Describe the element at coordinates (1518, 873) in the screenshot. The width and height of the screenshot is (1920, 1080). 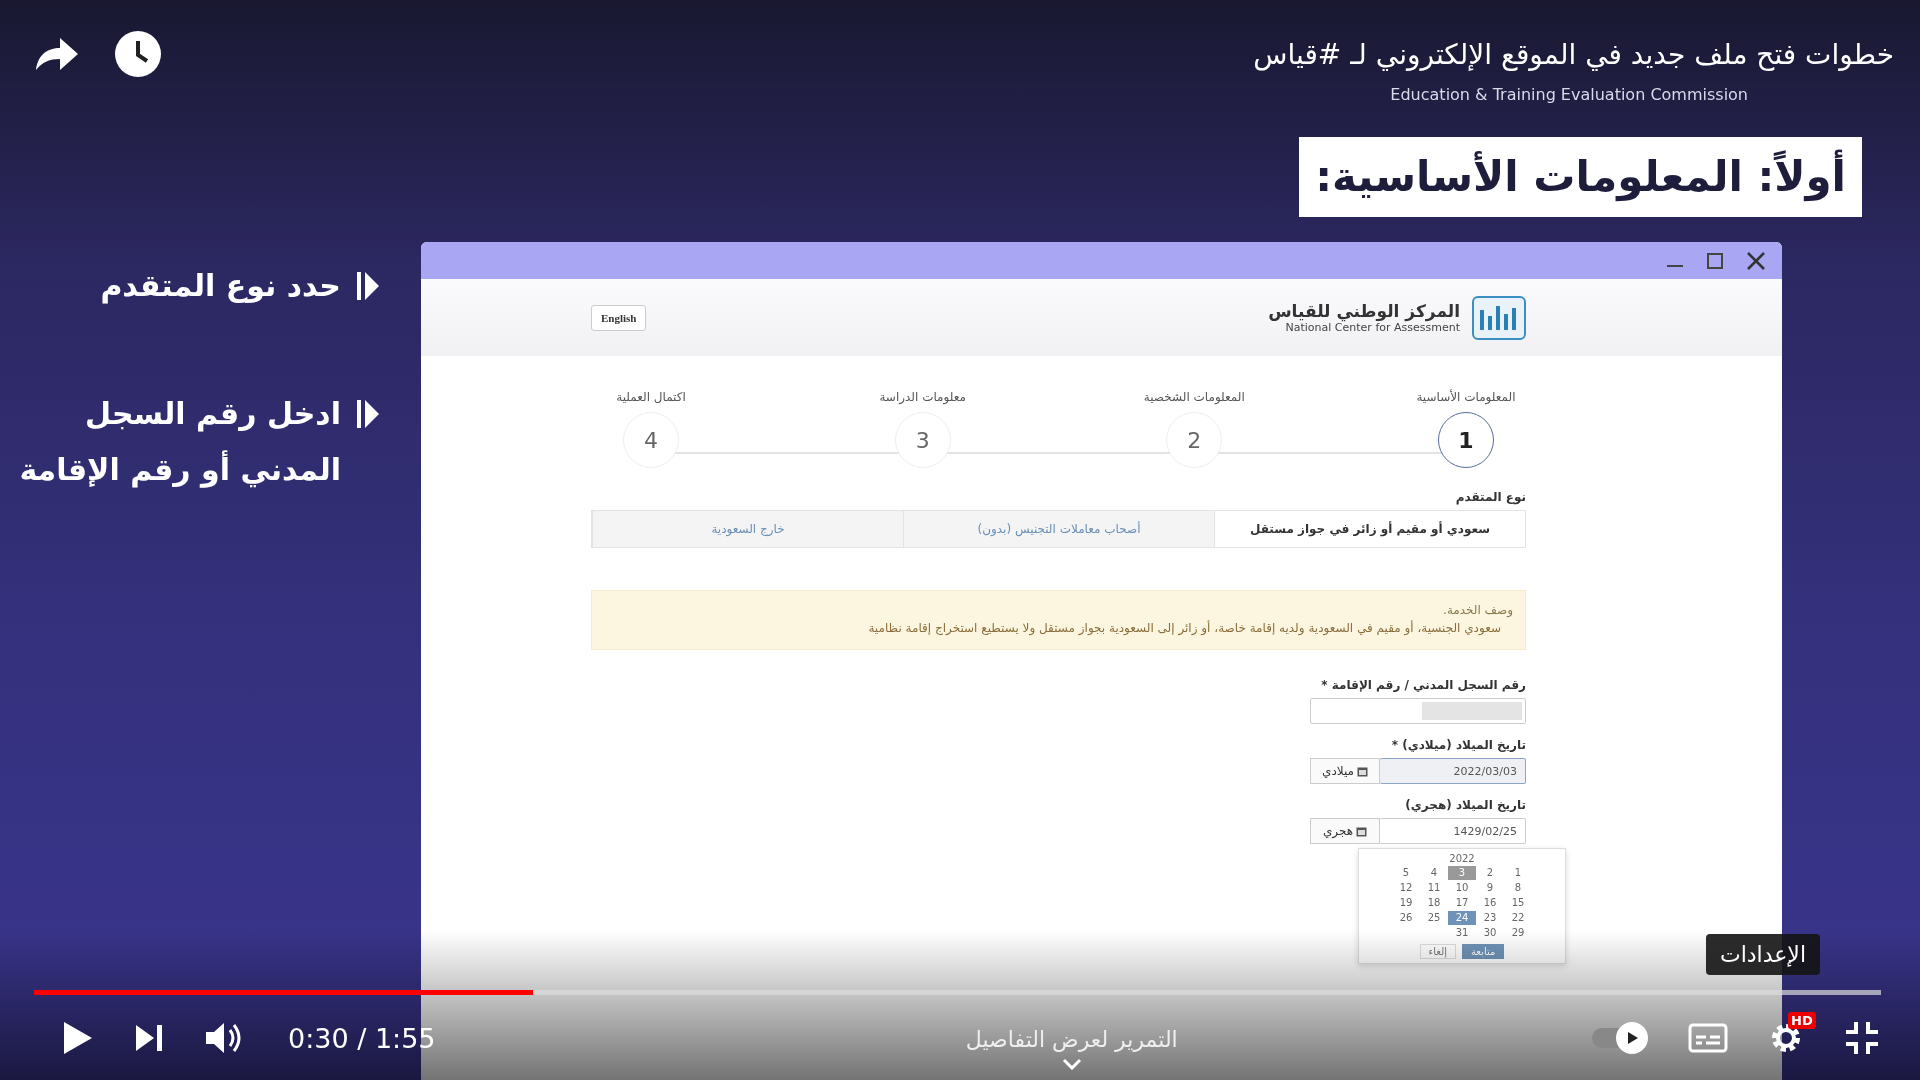
I see `calendar-day: 1` at that location.